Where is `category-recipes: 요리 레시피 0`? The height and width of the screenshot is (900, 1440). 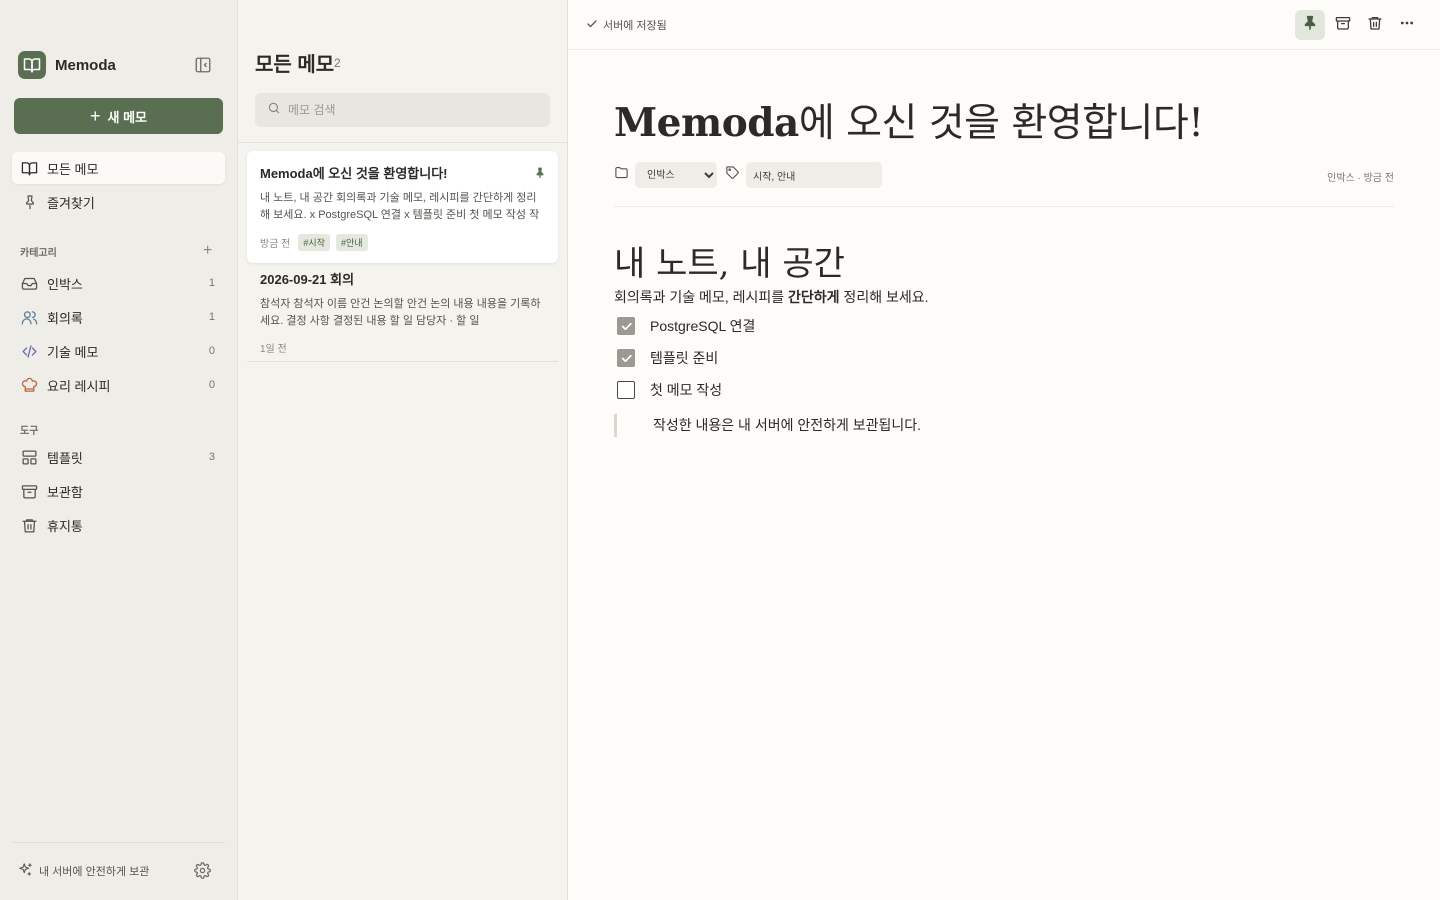
category-recipes: 요리 레시피 0 is located at coordinates (118, 385).